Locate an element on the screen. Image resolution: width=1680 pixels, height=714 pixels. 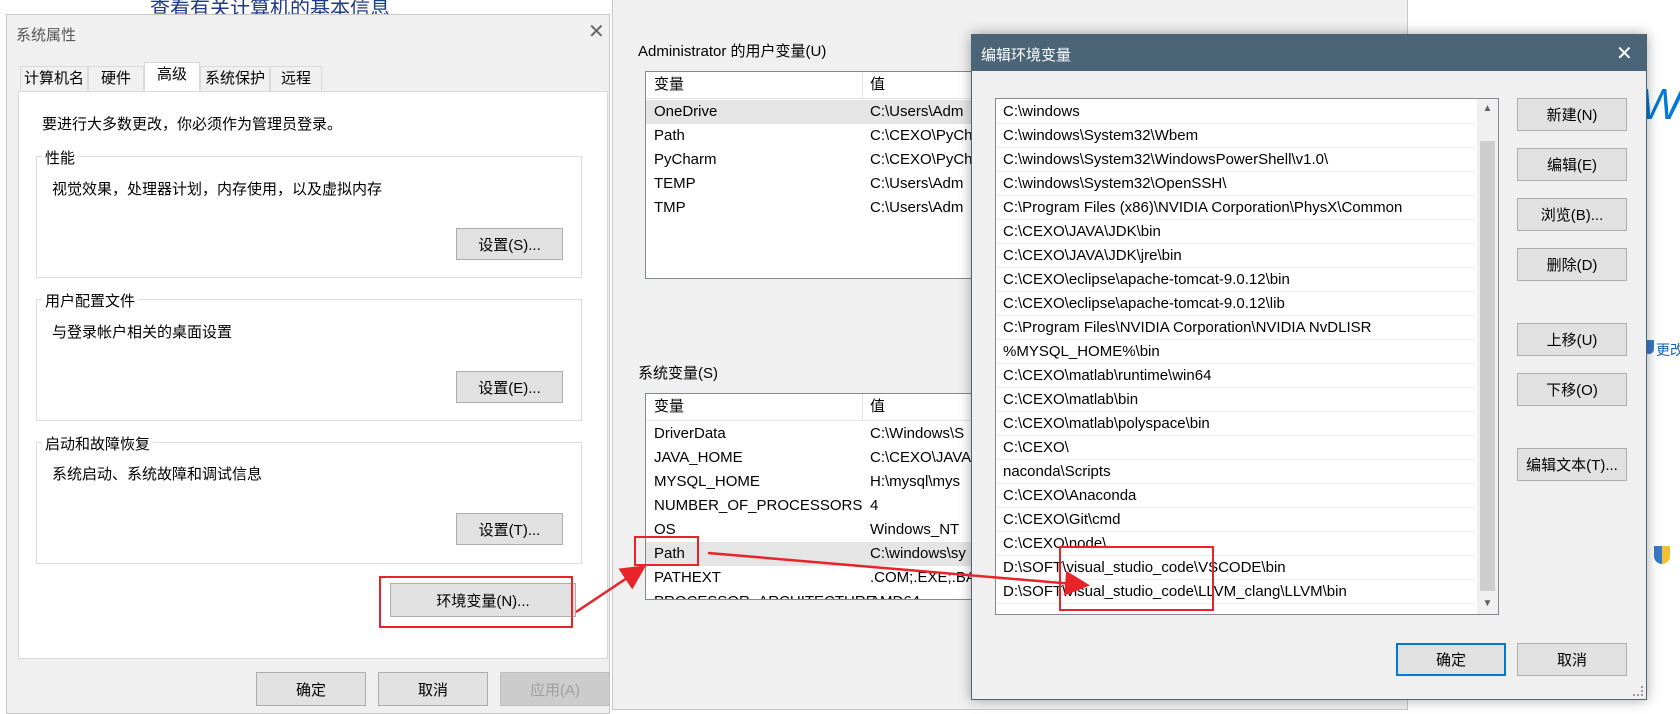
list-item: C:\CEXO\matlab\runtime\win64 is located at coordinates (1235, 376).